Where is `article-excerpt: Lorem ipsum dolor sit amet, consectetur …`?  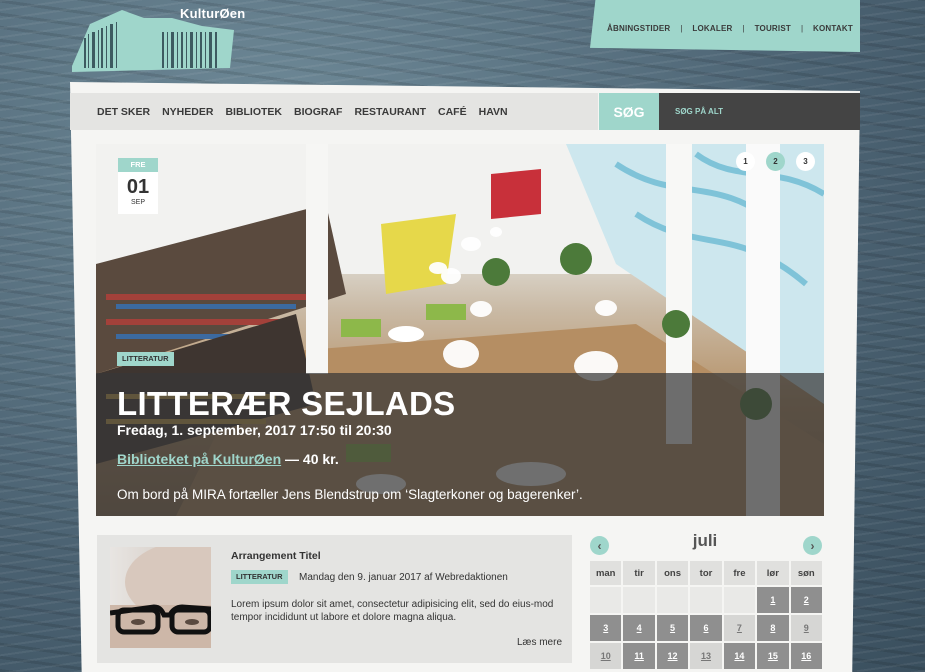 article-excerpt: Lorem ipsum dolor sit amet, consectetur … is located at coordinates (392, 611).